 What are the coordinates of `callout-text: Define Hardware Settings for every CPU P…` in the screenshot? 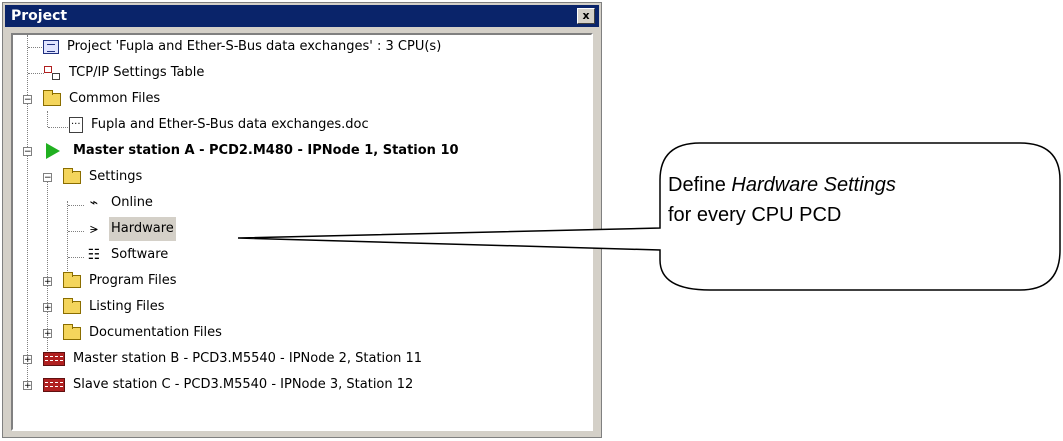 It's located at (793, 200).